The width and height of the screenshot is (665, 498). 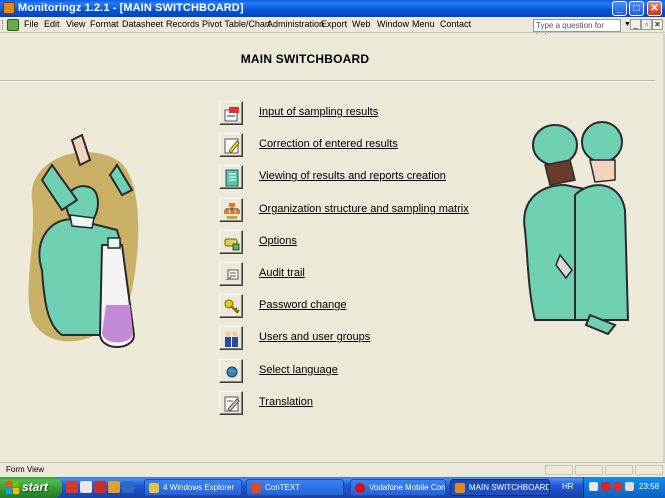 I want to click on form-title: MAIN SWITCHBOARD, so click(x=305, y=59).